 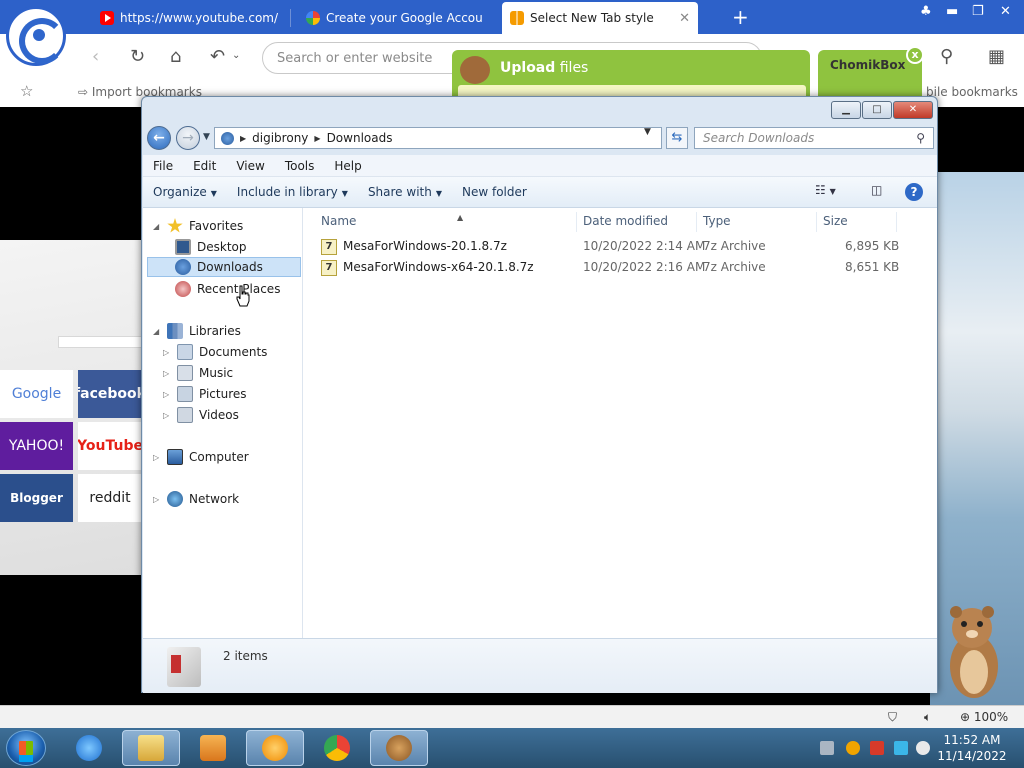 What do you see at coordinates (217, 56) in the screenshot?
I see `undo-close-icon: ↶` at bounding box center [217, 56].